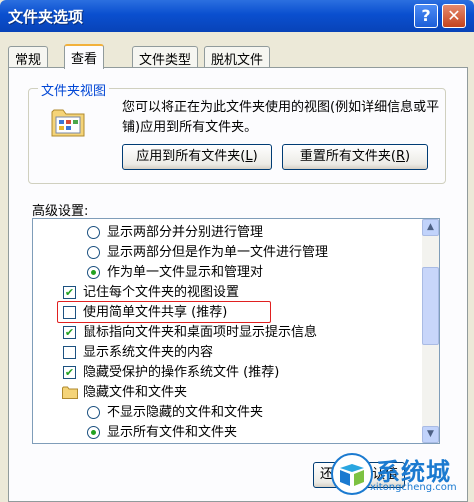  I want to click on tab-general: 常规, so click(28, 57).